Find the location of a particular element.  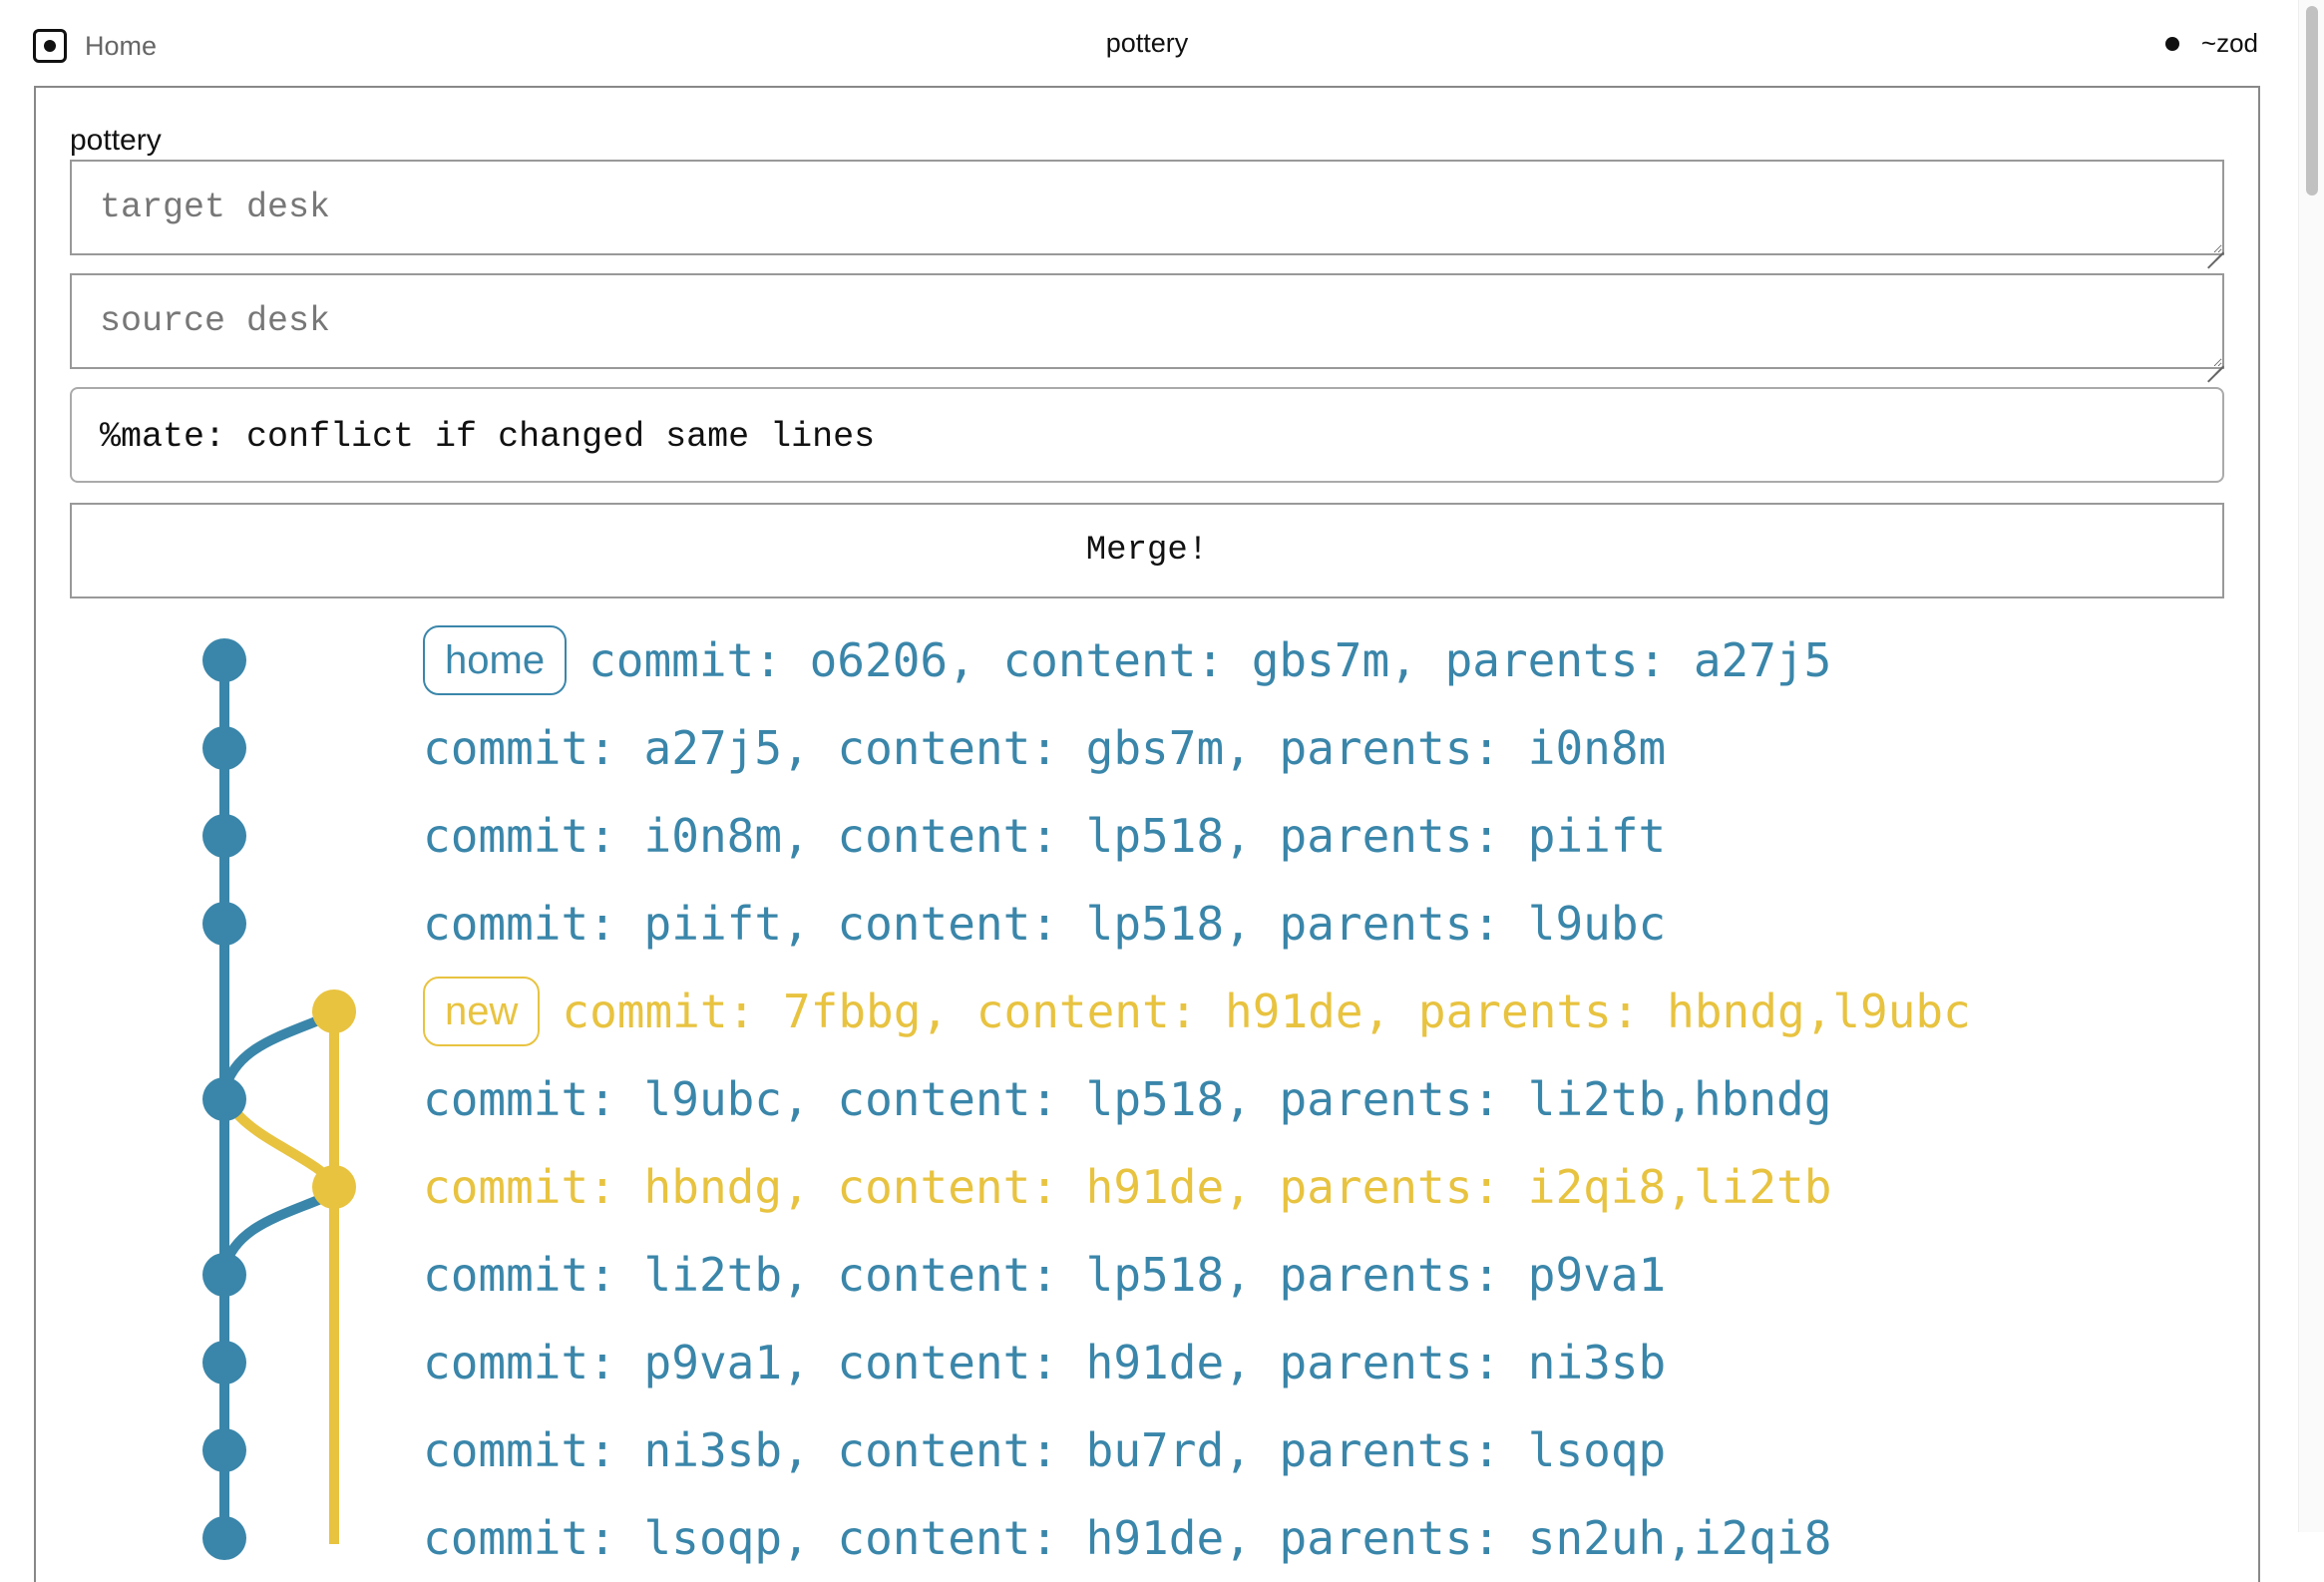

app-title: pottery is located at coordinates (1147, 43).